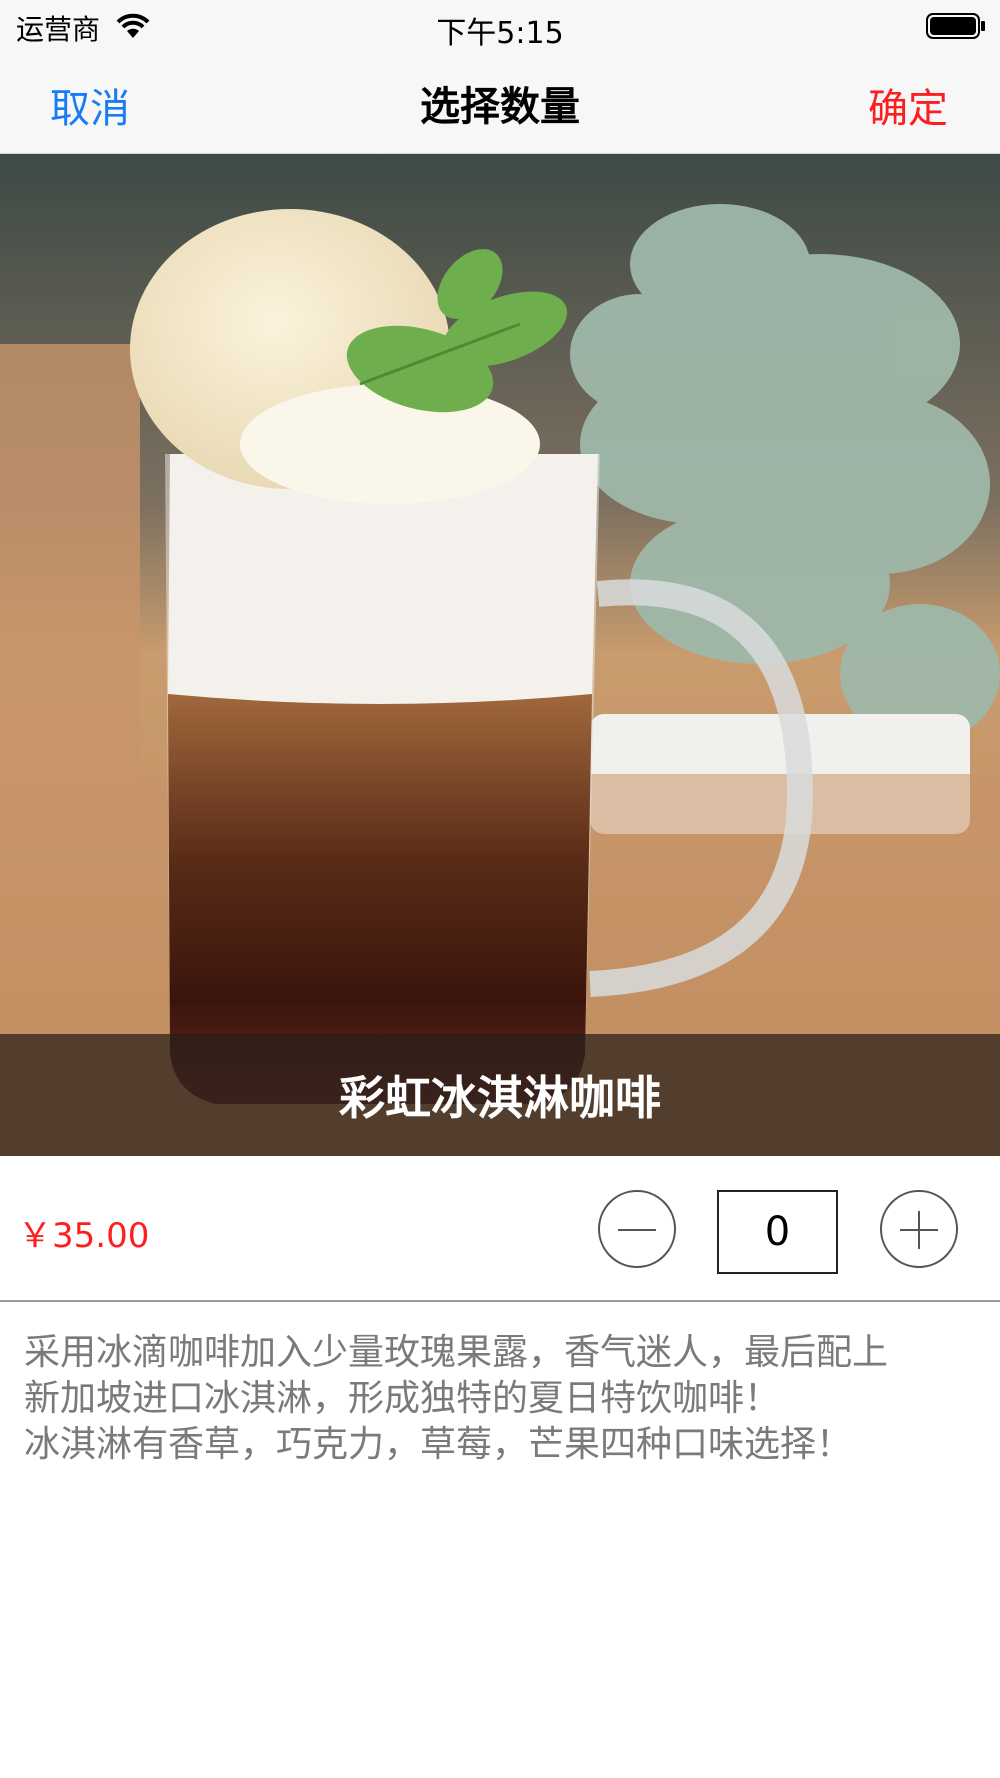 The width and height of the screenshot is (1000, 1778). What do you see at coordinates (908, 105) in the screenshot?
I see `confirm-button: 确定` at bounding box center [908, 105].